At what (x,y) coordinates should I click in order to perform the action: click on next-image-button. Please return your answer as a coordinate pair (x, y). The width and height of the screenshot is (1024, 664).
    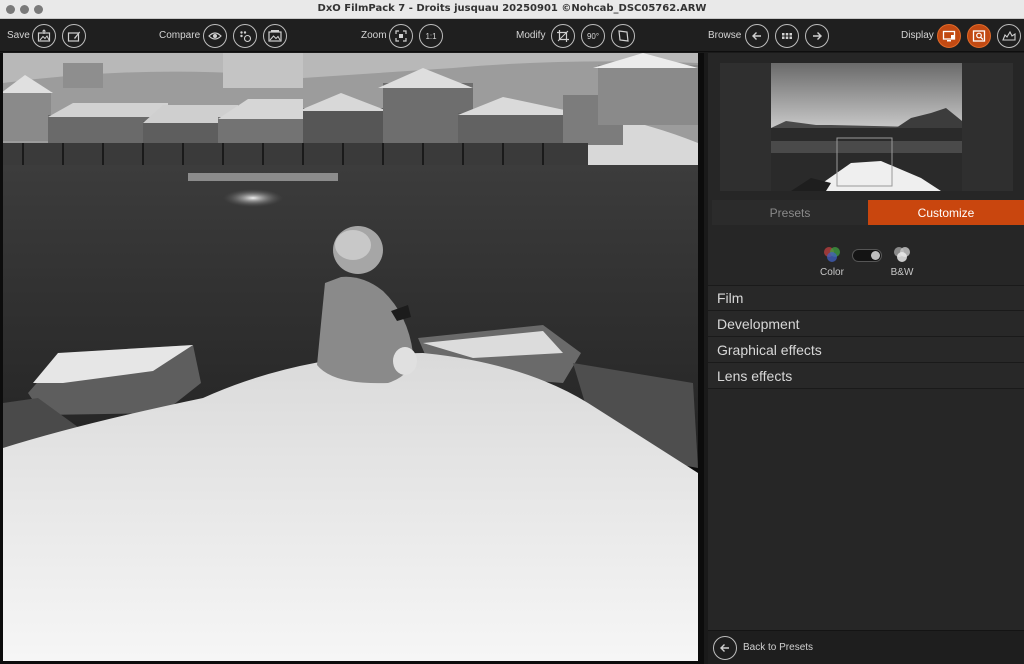
    Looking at the image, I should click on (817, 36).